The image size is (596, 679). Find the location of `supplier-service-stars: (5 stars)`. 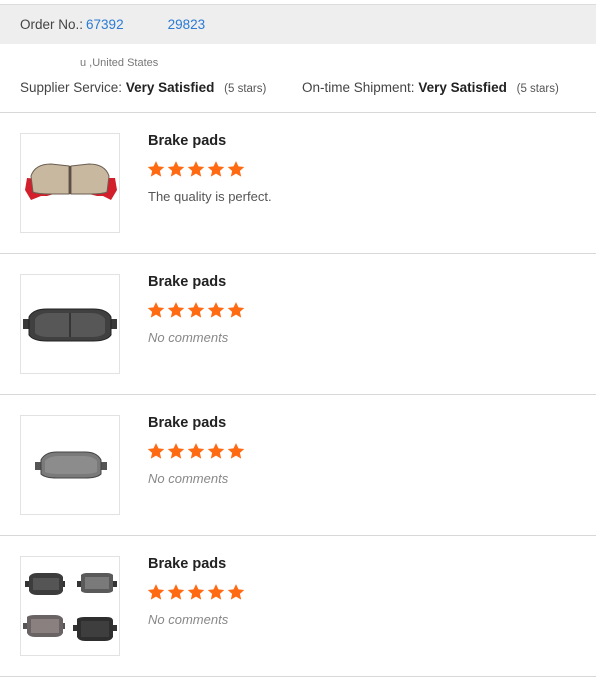

supplier-service-stars: (5 stars) is located at coordinates (245, 89).